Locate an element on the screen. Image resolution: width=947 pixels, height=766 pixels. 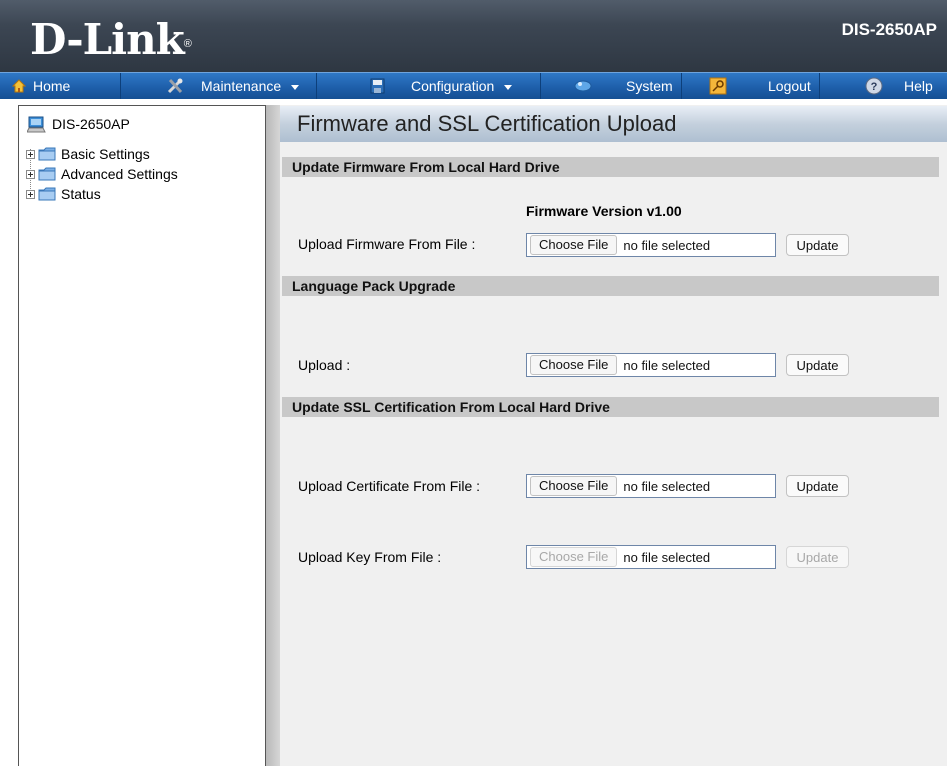
page-title: Firmware and SSL Certification Upload is located at coordinates (613, 124).